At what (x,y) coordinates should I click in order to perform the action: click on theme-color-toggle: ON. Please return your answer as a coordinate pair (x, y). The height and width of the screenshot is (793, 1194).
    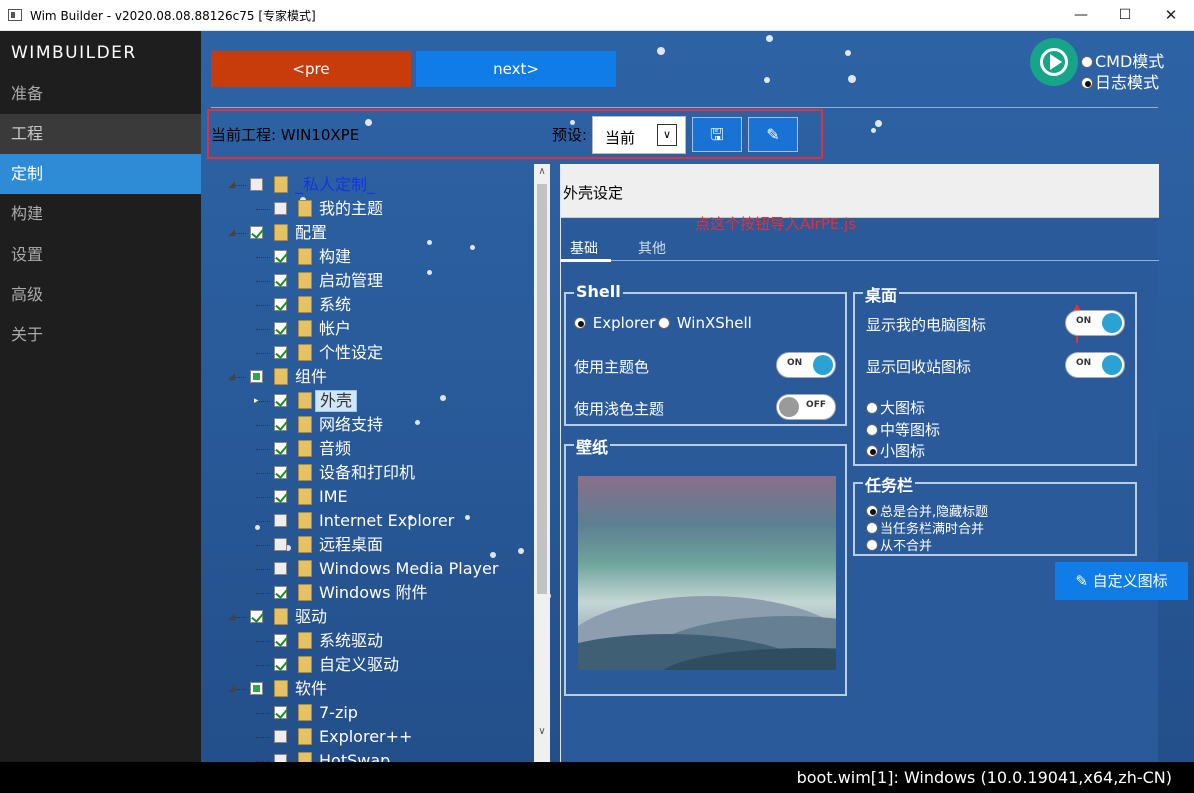
    Looking at the image, I should click on (806, 365).